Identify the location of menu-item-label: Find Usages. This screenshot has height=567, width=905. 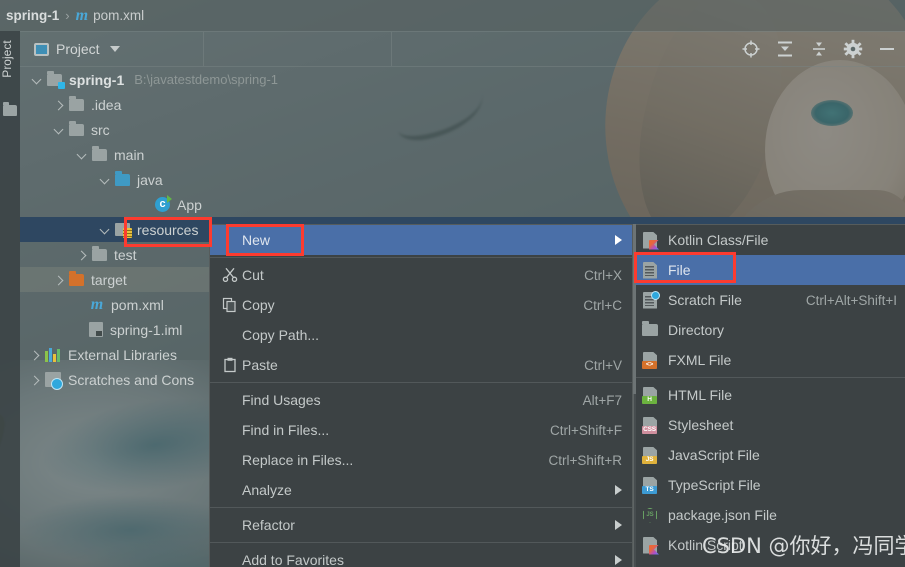
(281, 400).